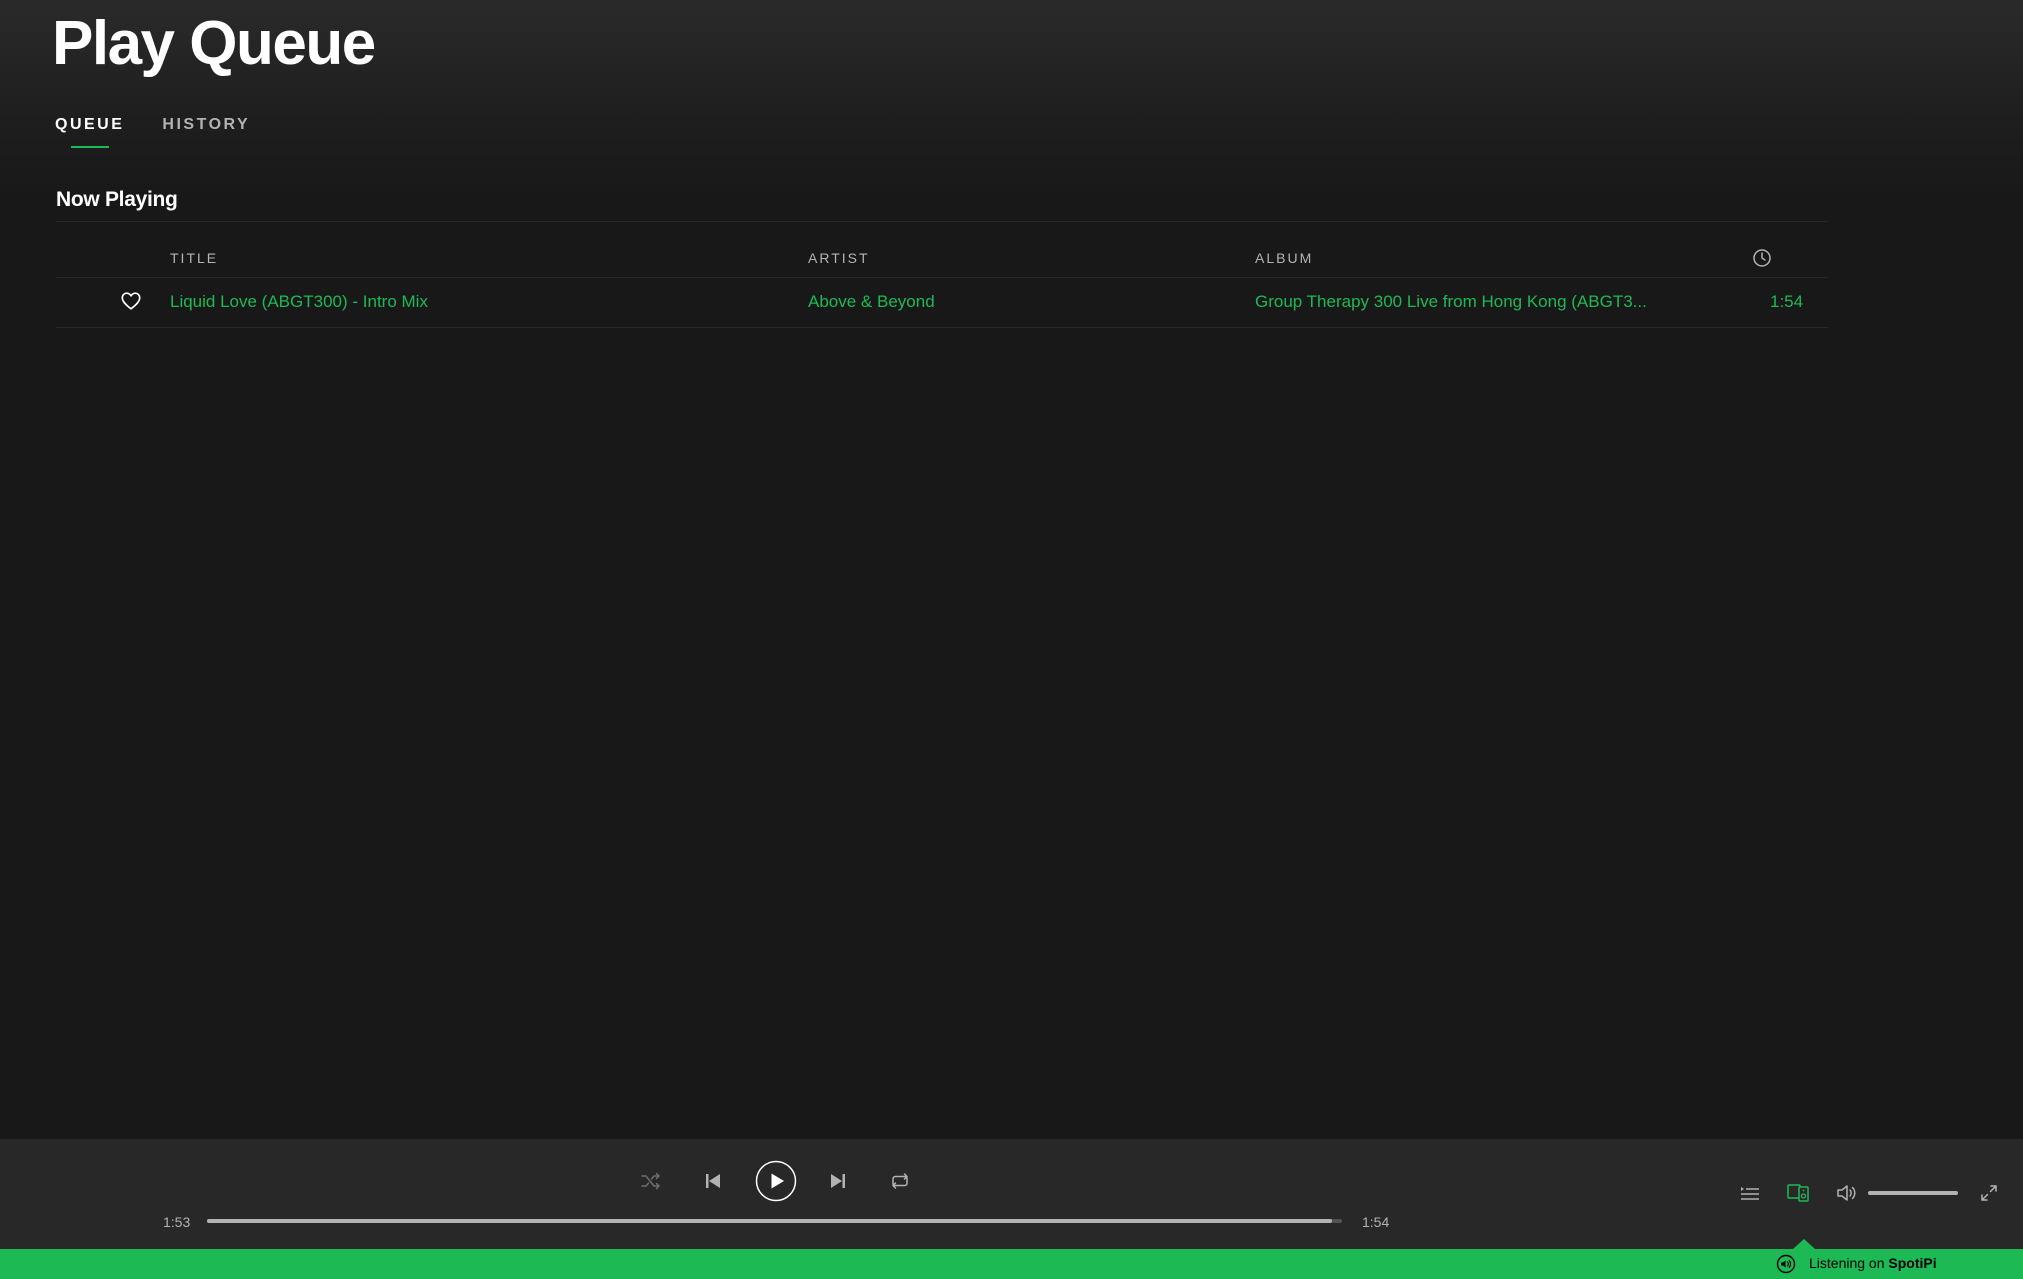  I want to click on connect-bar: Listening on SpotiPi, so click(1011, 1259).